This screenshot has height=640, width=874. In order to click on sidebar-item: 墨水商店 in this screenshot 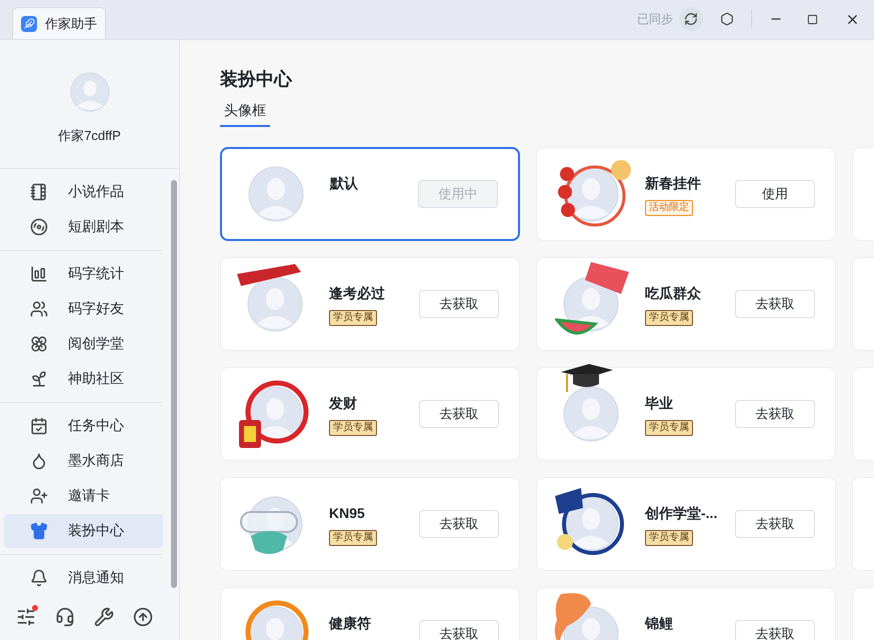, I will do `click(83, 461)`.